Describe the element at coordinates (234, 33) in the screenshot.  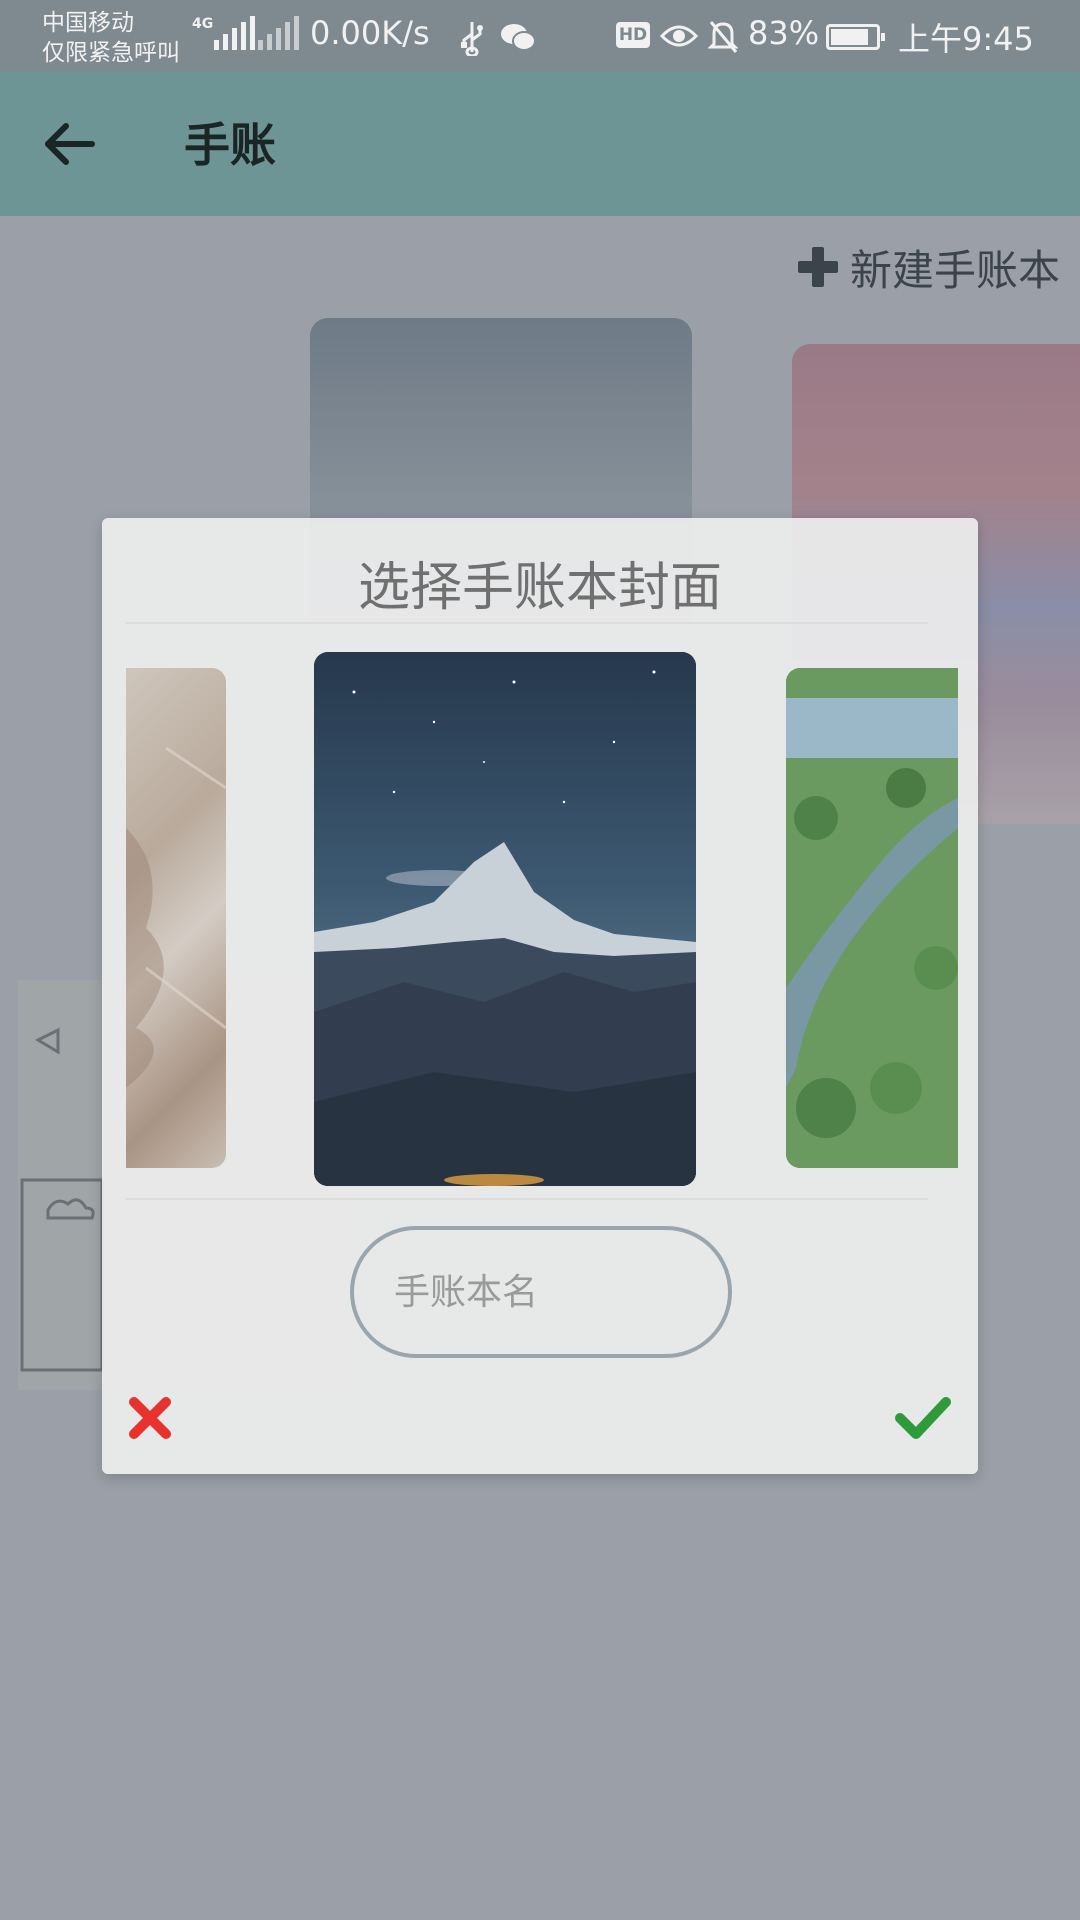
I see `signal-icon` at that location.